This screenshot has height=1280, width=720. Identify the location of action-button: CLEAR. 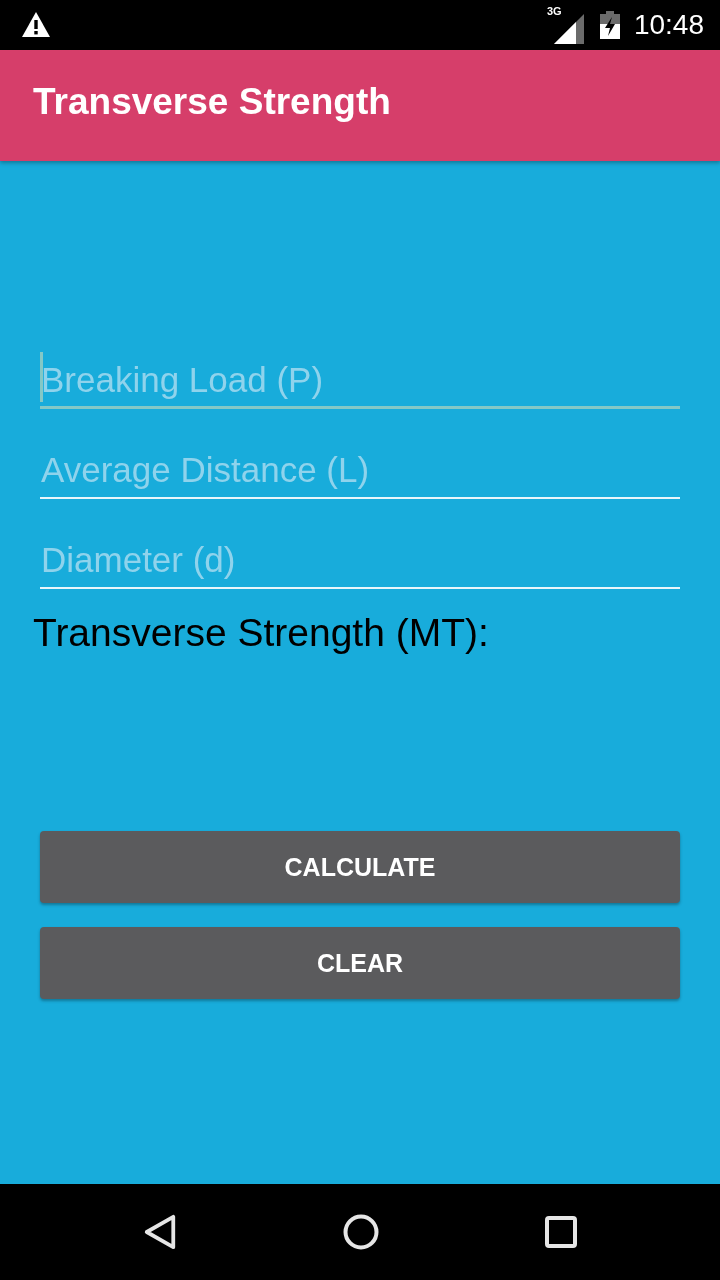
(360, 963).